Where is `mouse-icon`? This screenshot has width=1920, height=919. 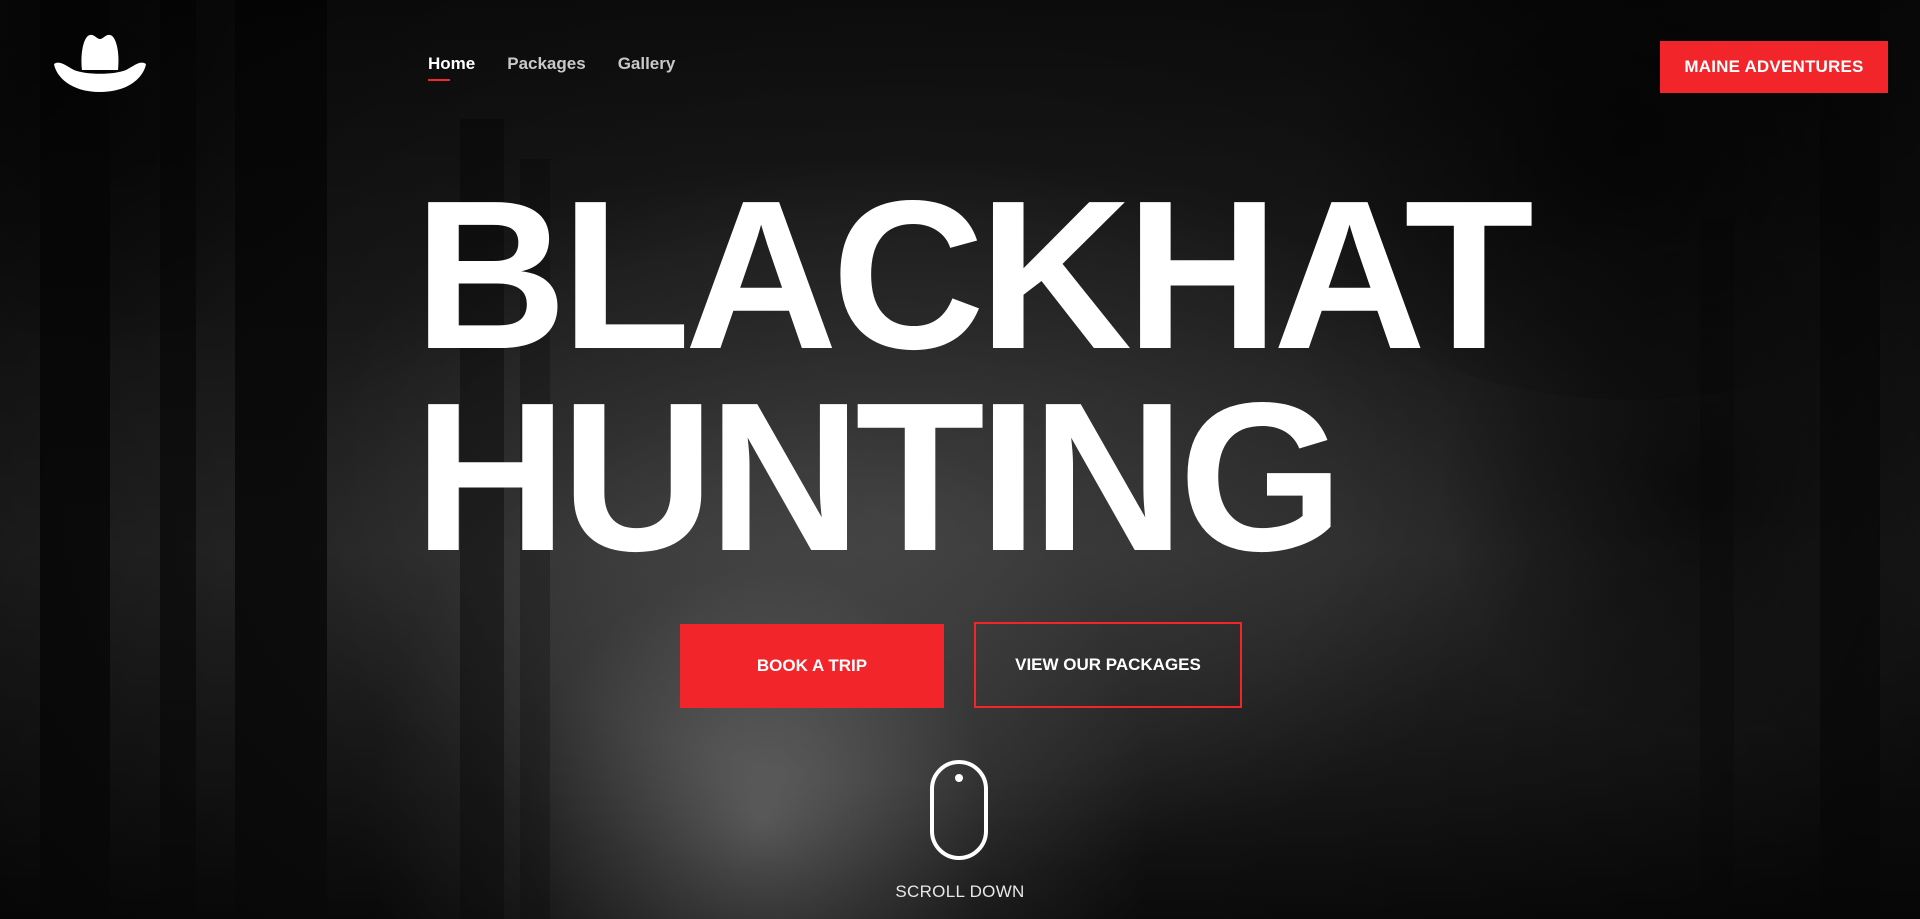 mouse-icon is located at coordinates (959, 810).